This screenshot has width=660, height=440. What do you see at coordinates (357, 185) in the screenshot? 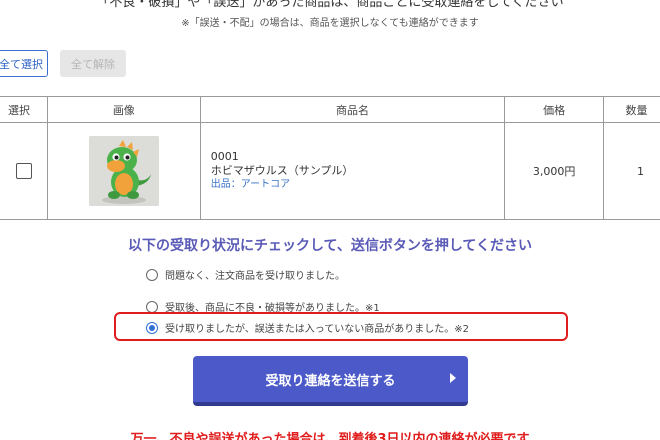
I see `seller-link: 出品：アートコア` at bounding box center [357, 185].